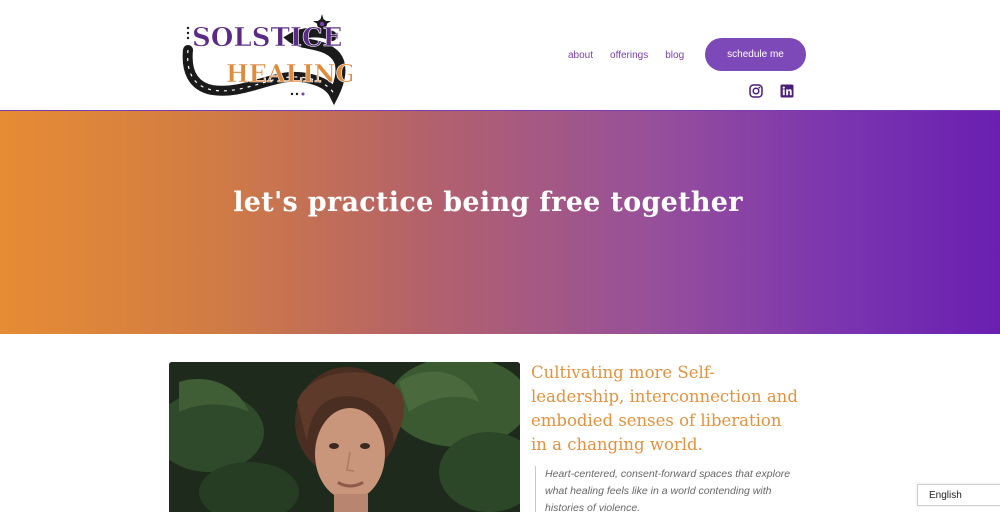 The width and height of the screenshot is (1000, 512). I want to click on logo-text-line2: HEALING, so click(289, 73).